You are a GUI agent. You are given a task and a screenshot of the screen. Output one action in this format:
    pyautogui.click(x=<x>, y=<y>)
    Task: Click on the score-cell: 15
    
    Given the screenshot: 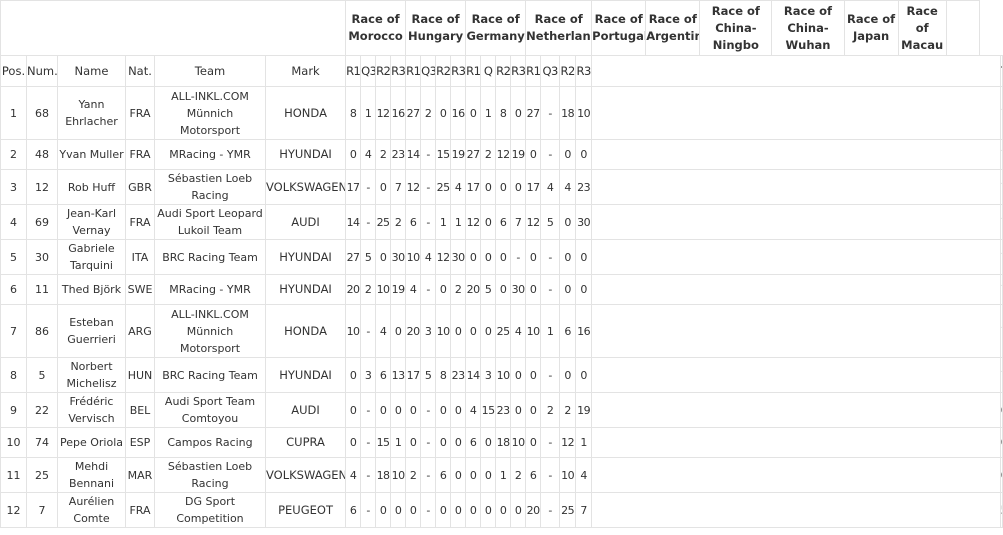 What is the action you would take?
    pyautogui.click(x=383, y=442)
    